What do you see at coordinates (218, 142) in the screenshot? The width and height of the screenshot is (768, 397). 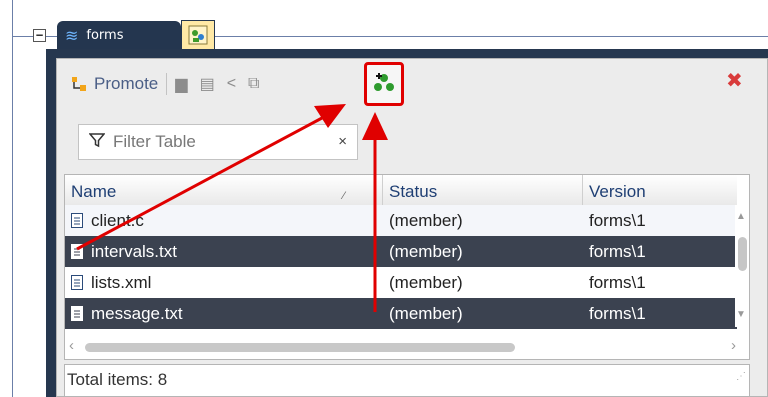 I see `filter-table-input: Filter Table ×` at bounding box center [218, 142].